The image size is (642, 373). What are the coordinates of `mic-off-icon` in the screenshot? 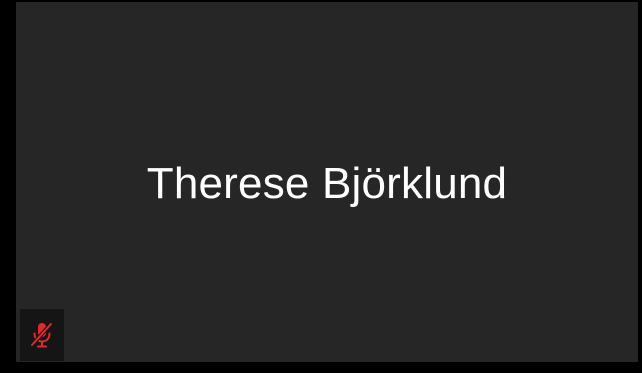 It's located at (42, 335).